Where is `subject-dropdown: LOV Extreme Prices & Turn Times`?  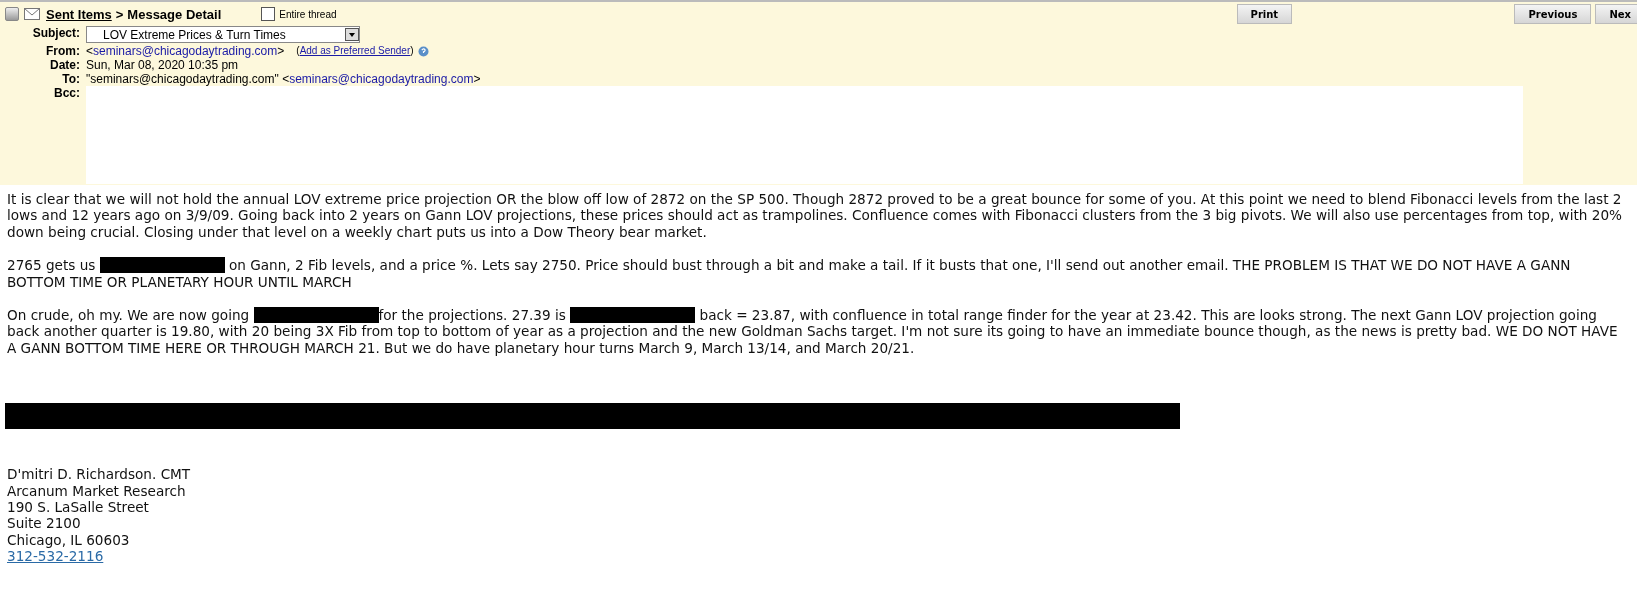 subject-dropdown: LOV Extreme Prices & Turn Times is located at coordinates (223, 34).